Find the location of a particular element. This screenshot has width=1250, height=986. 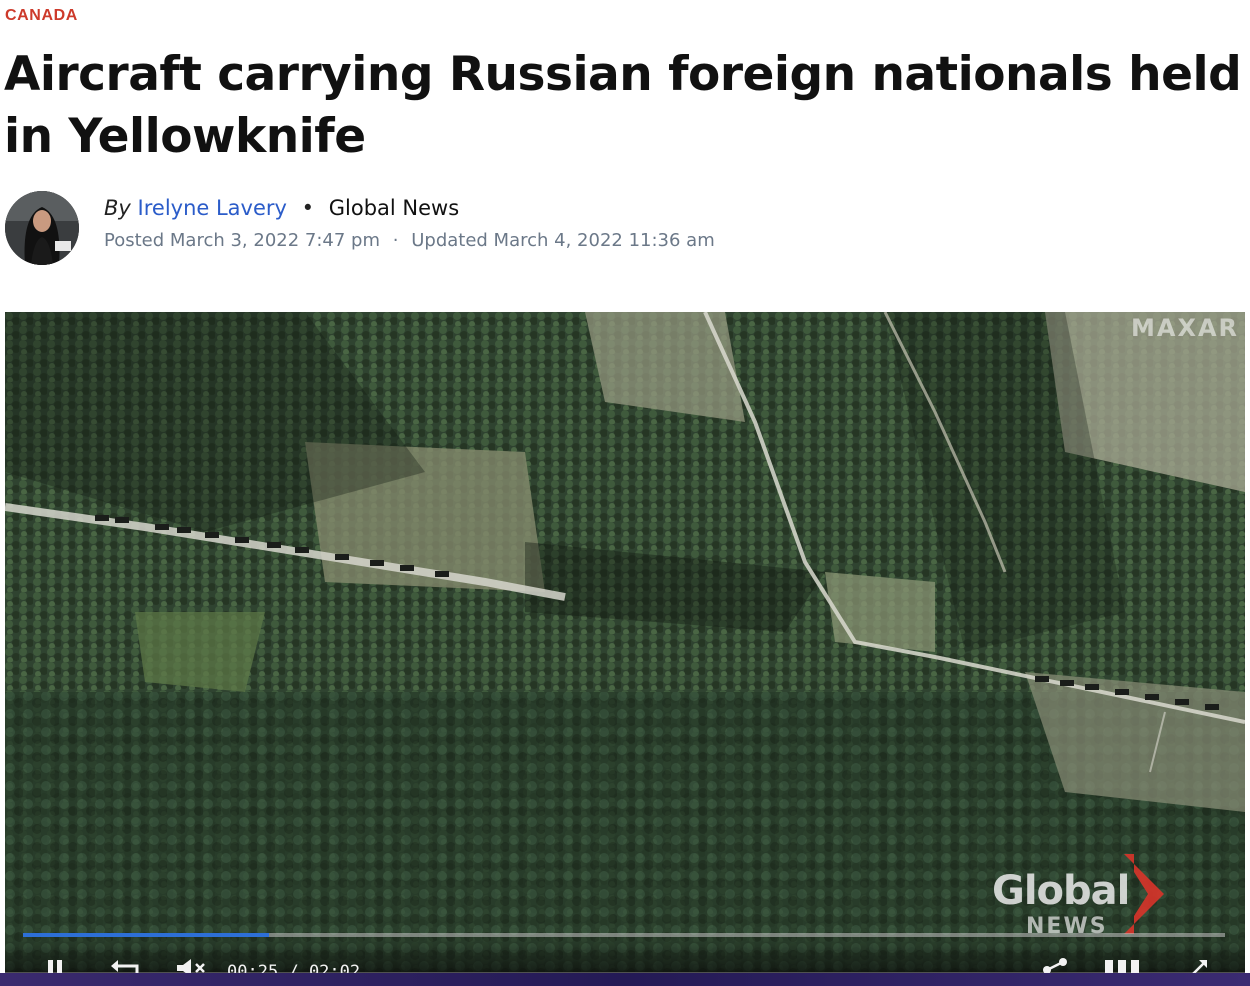

logo-chevron-icon is located at coordinates (1144, 894).